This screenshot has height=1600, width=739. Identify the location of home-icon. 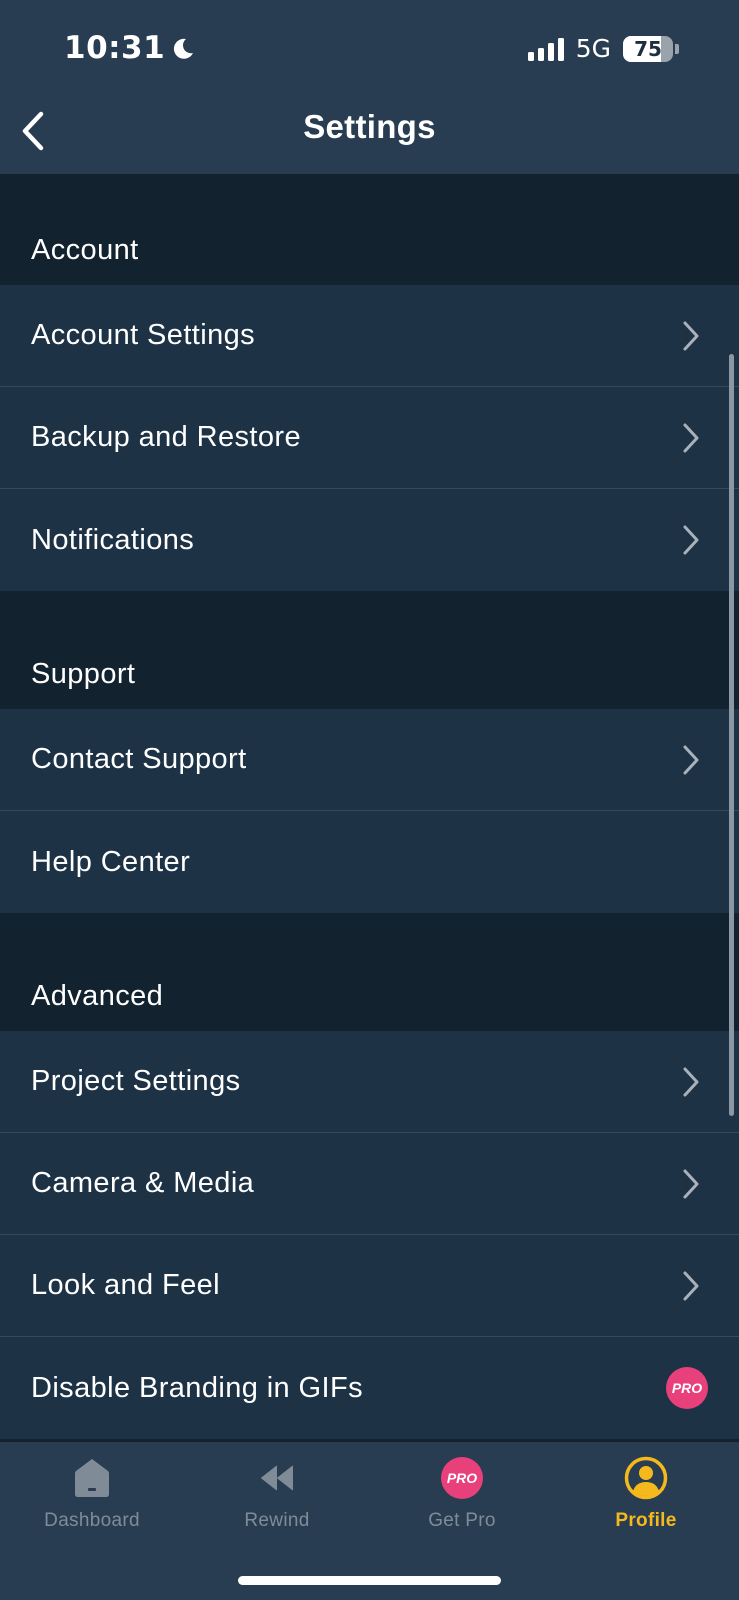
(92, 1478).